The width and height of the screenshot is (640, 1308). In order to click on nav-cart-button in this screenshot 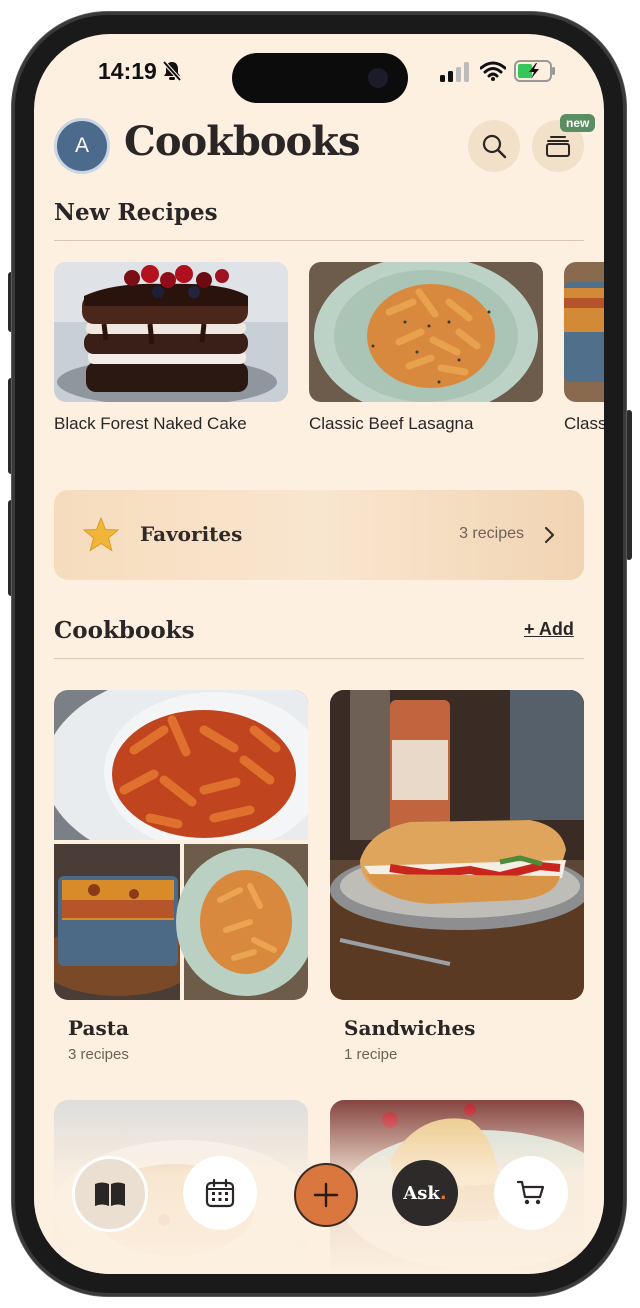, I will do `click(531, 1193)`.